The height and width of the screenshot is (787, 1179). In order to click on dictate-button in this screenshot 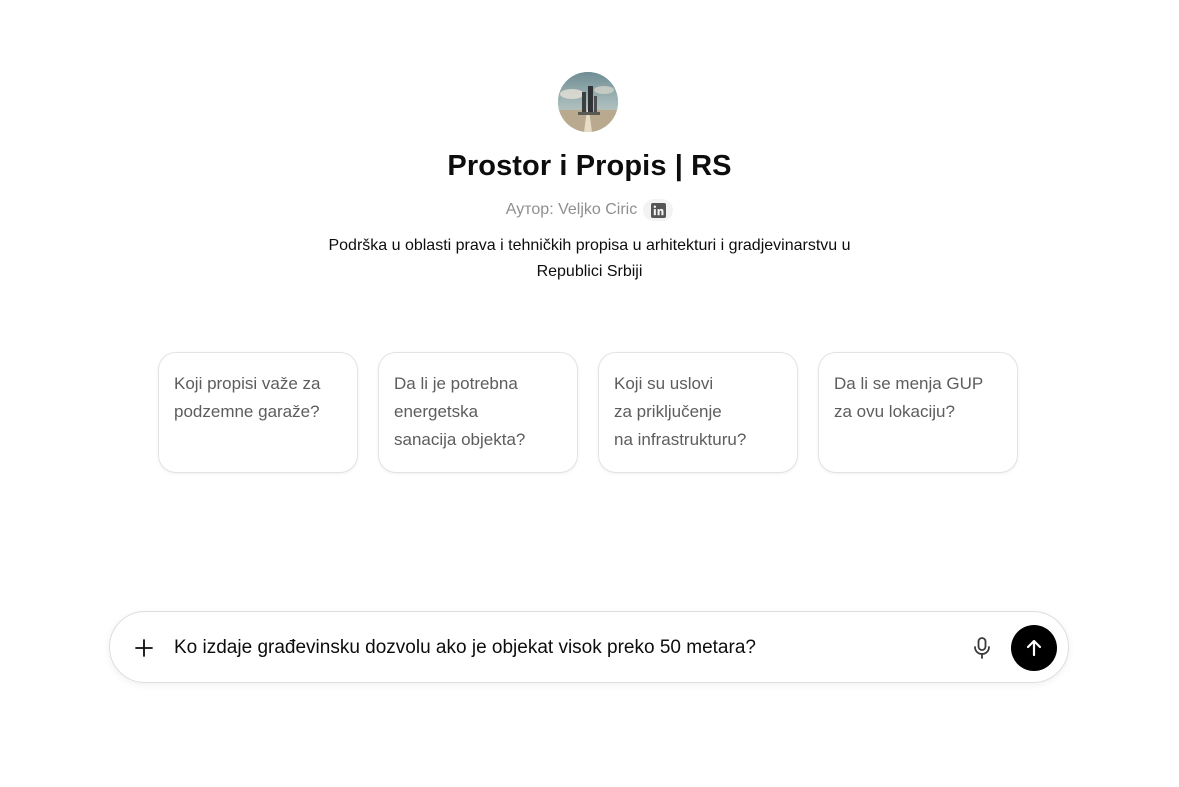, I will do `click(982, 648)`.